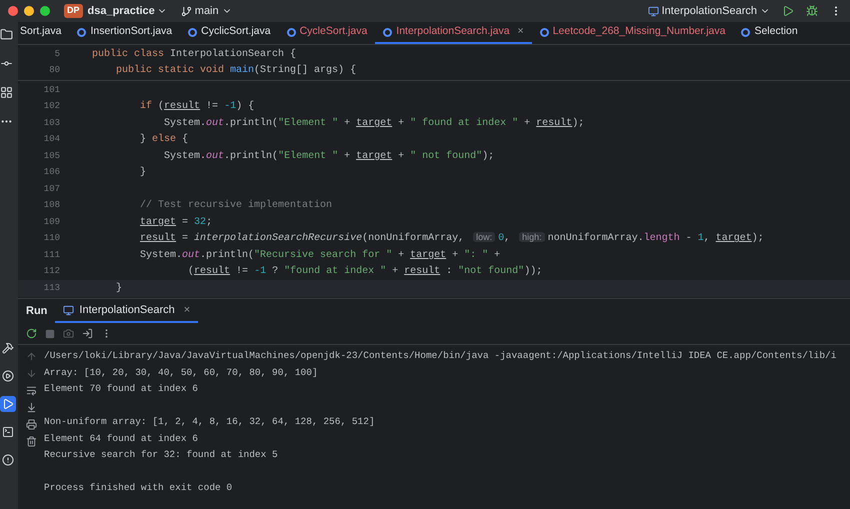 The image size is (850, 509). Describe the element at coordinates (51, 123) in the screenshot. I see `line-number: 103` at that location.